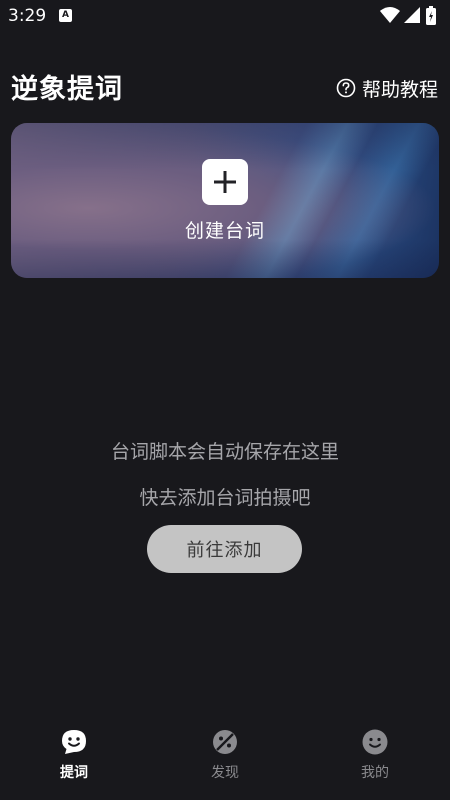  Describe the element at coordinates (27, 16) in the screenshot. I see `status-time: 3:29` at that location.